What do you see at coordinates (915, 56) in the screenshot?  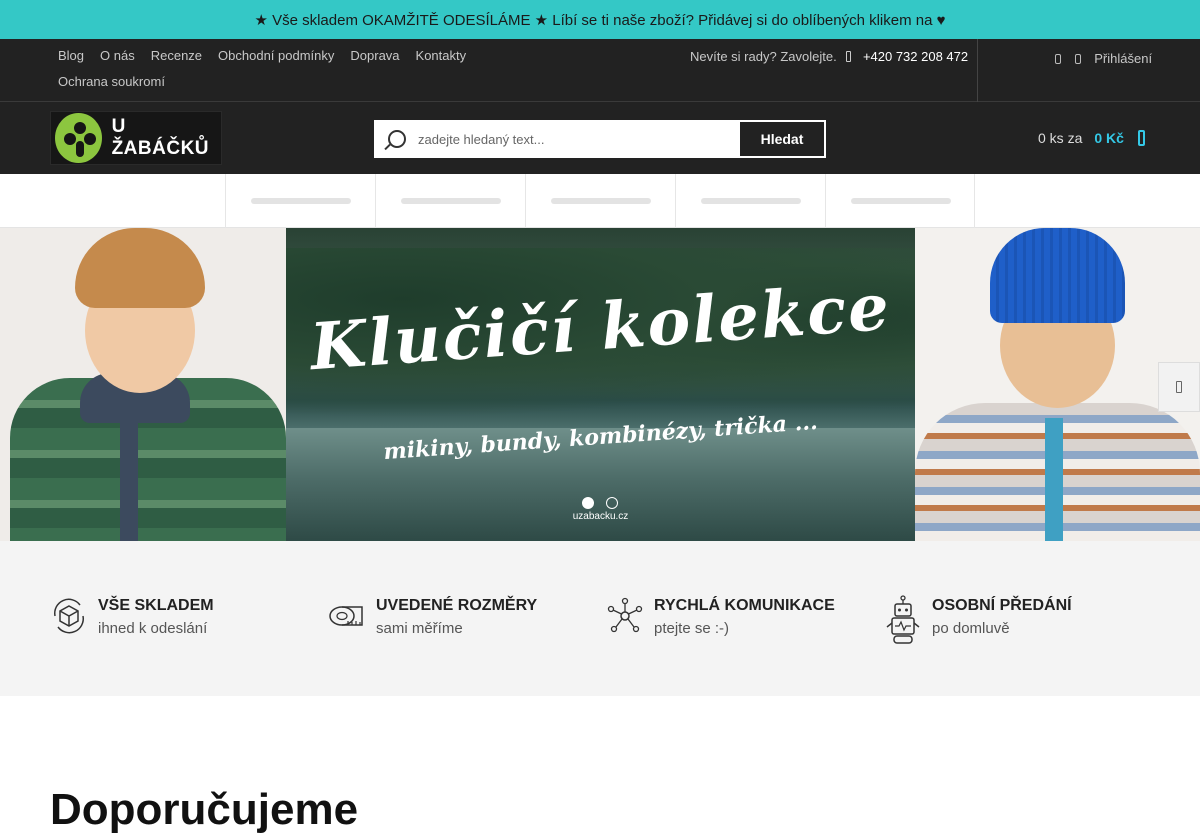 I see `contact-phone: +420 732 208 472` at bounding box center [915, 56].